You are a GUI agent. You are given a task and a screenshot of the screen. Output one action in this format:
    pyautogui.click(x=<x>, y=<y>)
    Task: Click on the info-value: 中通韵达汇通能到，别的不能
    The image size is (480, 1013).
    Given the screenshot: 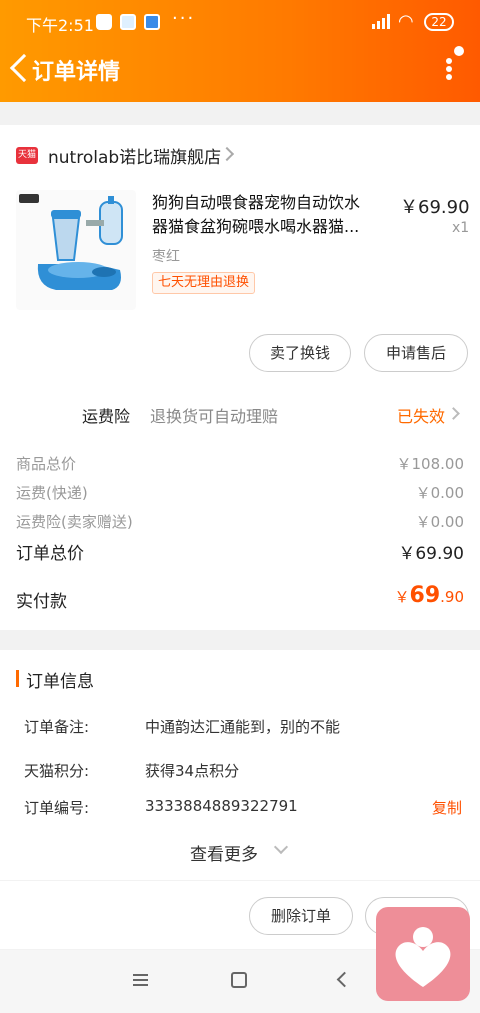 What is the action you would take?
    pyautogui.click(x=243, y=727)
    